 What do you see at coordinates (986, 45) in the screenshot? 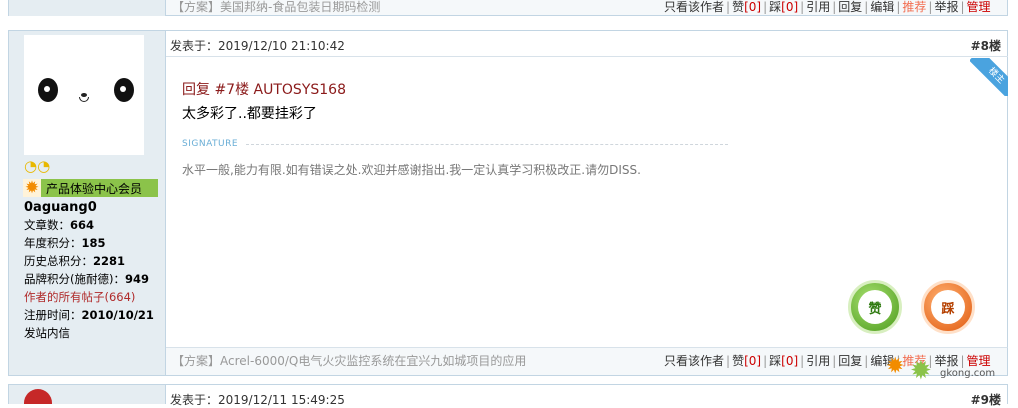
I see `floor-number: #8楼` at bounding box center [986, 45].